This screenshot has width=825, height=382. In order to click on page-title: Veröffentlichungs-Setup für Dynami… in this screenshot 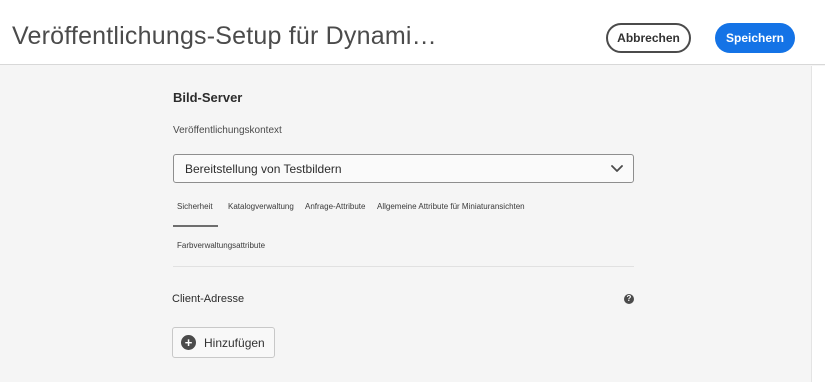, I will do `click(224, 36)`.